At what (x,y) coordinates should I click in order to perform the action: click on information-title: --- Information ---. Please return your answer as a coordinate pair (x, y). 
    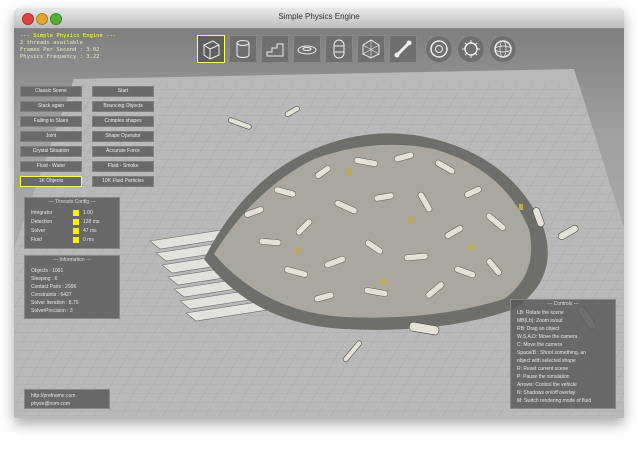
    Looking at the image, I should click on (72, 260).